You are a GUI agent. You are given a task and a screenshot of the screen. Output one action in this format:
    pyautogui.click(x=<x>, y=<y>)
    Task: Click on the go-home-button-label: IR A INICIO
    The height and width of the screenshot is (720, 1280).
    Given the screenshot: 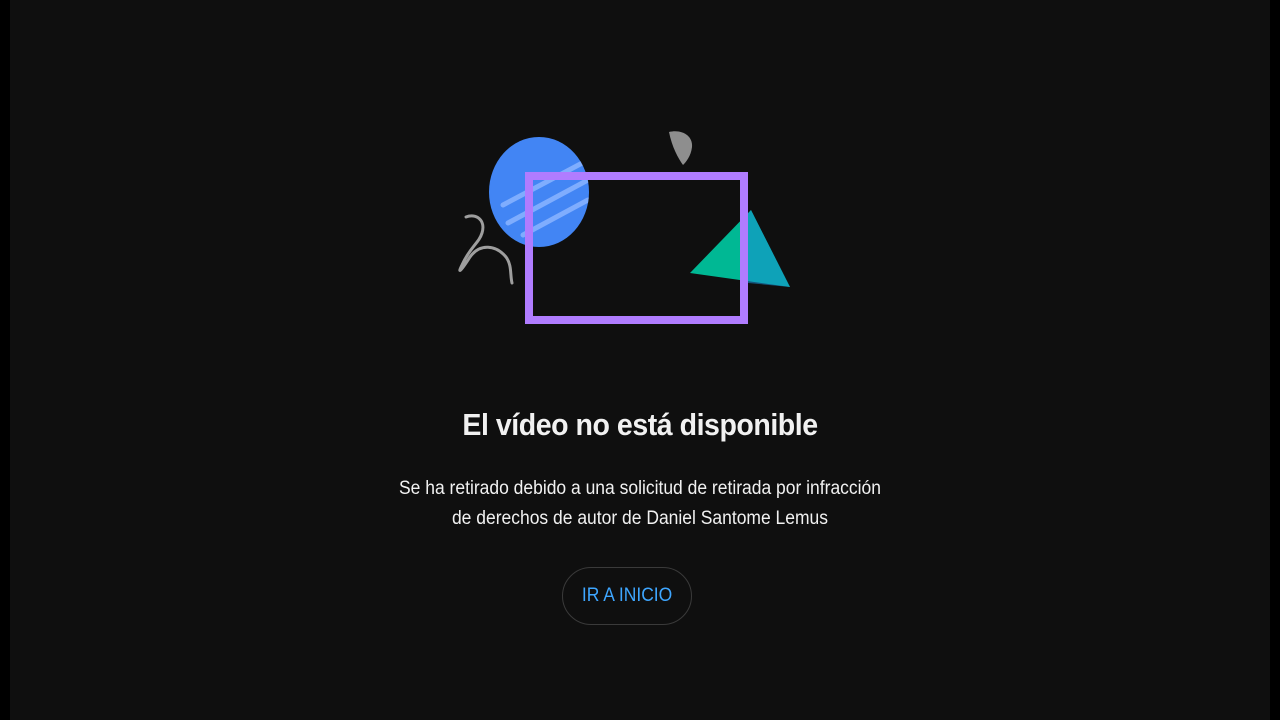 What is the action you would take?
    pyautogui.click(x=627, y=595)
    